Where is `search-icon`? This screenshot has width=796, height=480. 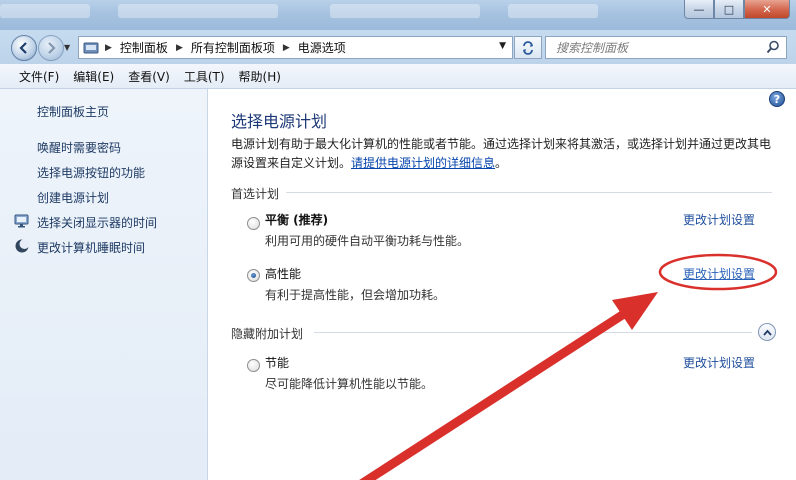
search-icon is located at coordinates (773, 47).